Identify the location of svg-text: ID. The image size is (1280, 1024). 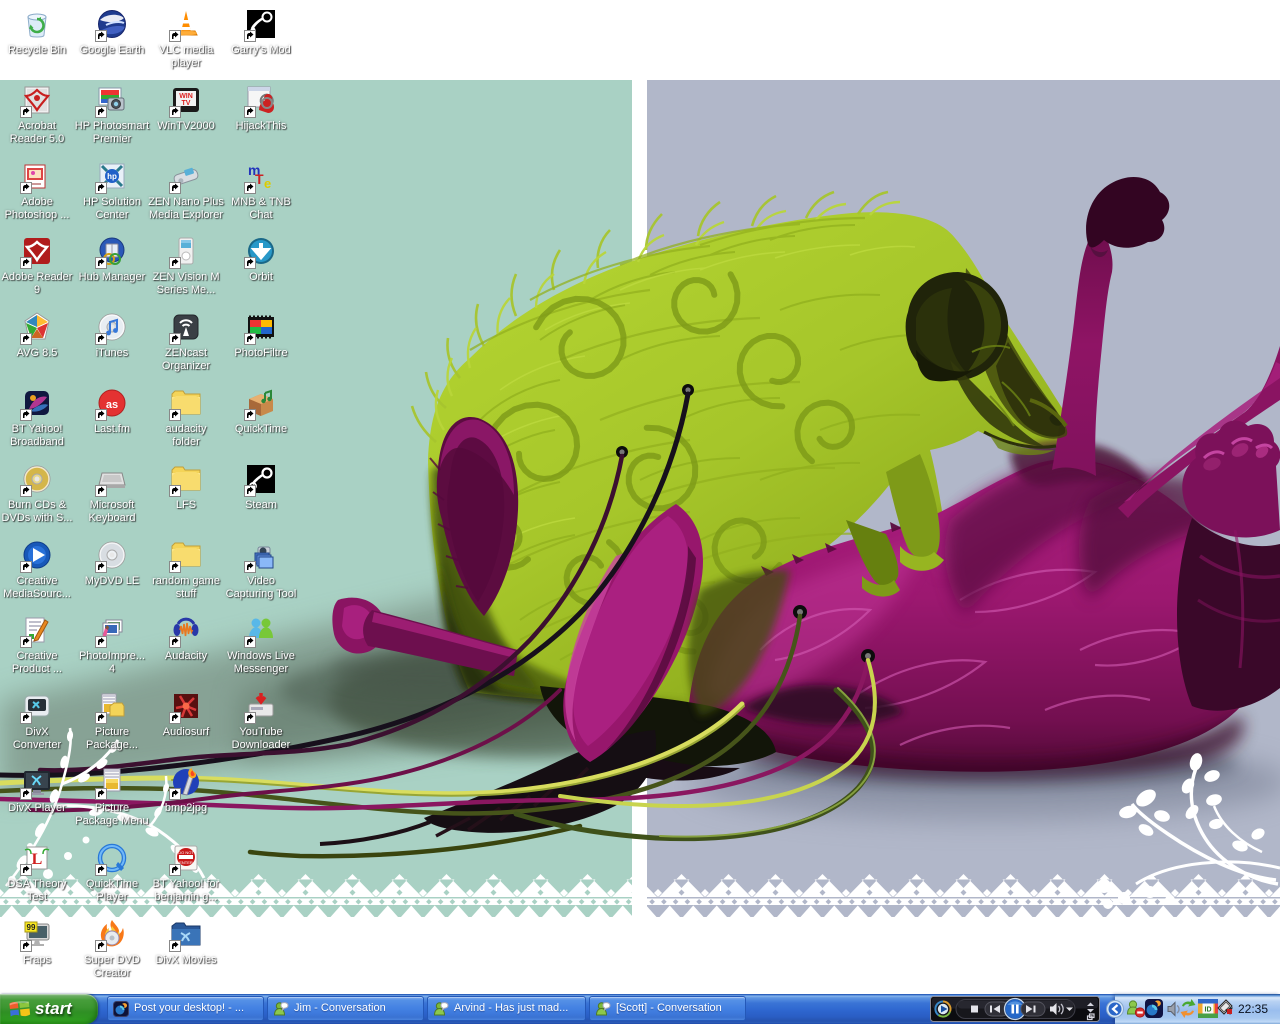
(1208, 1010).